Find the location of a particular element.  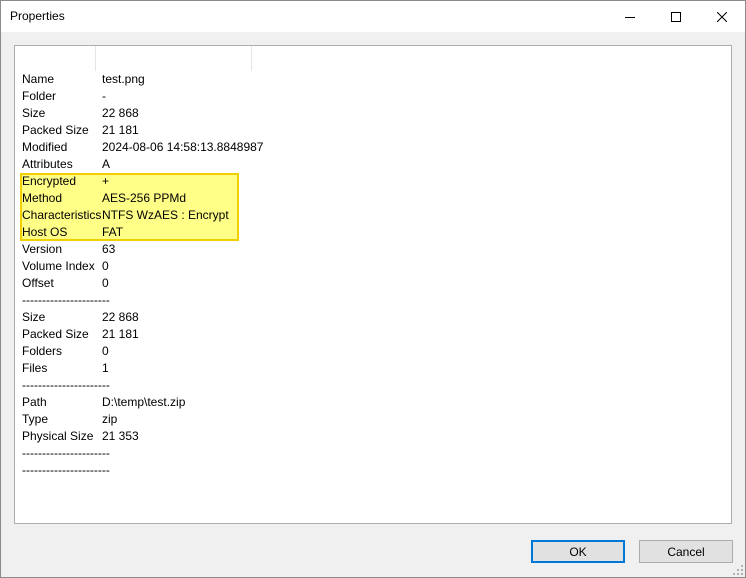

list-item: Files 1 is located at coordinates (373, 368).